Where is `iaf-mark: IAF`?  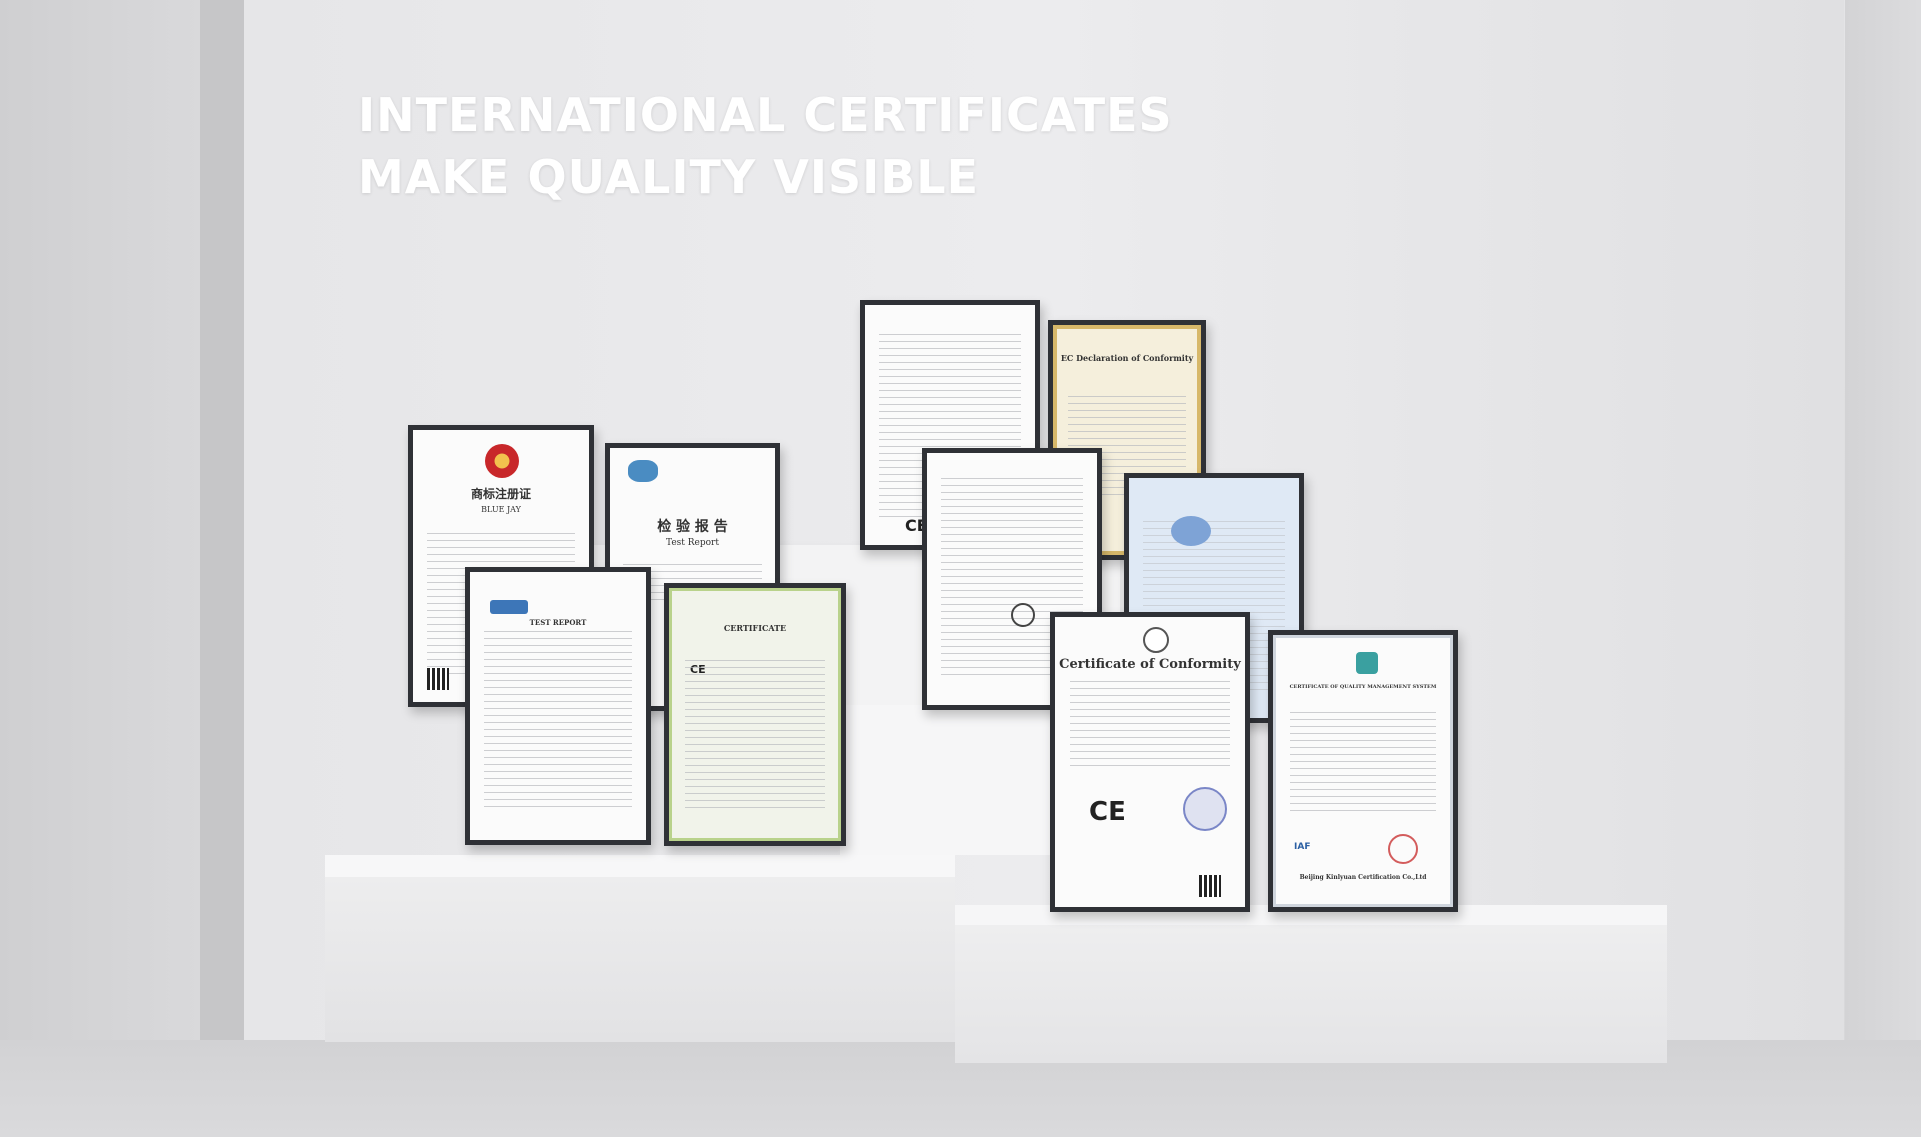
iaf-mark: IAF is located at coordinates (1302, 847).